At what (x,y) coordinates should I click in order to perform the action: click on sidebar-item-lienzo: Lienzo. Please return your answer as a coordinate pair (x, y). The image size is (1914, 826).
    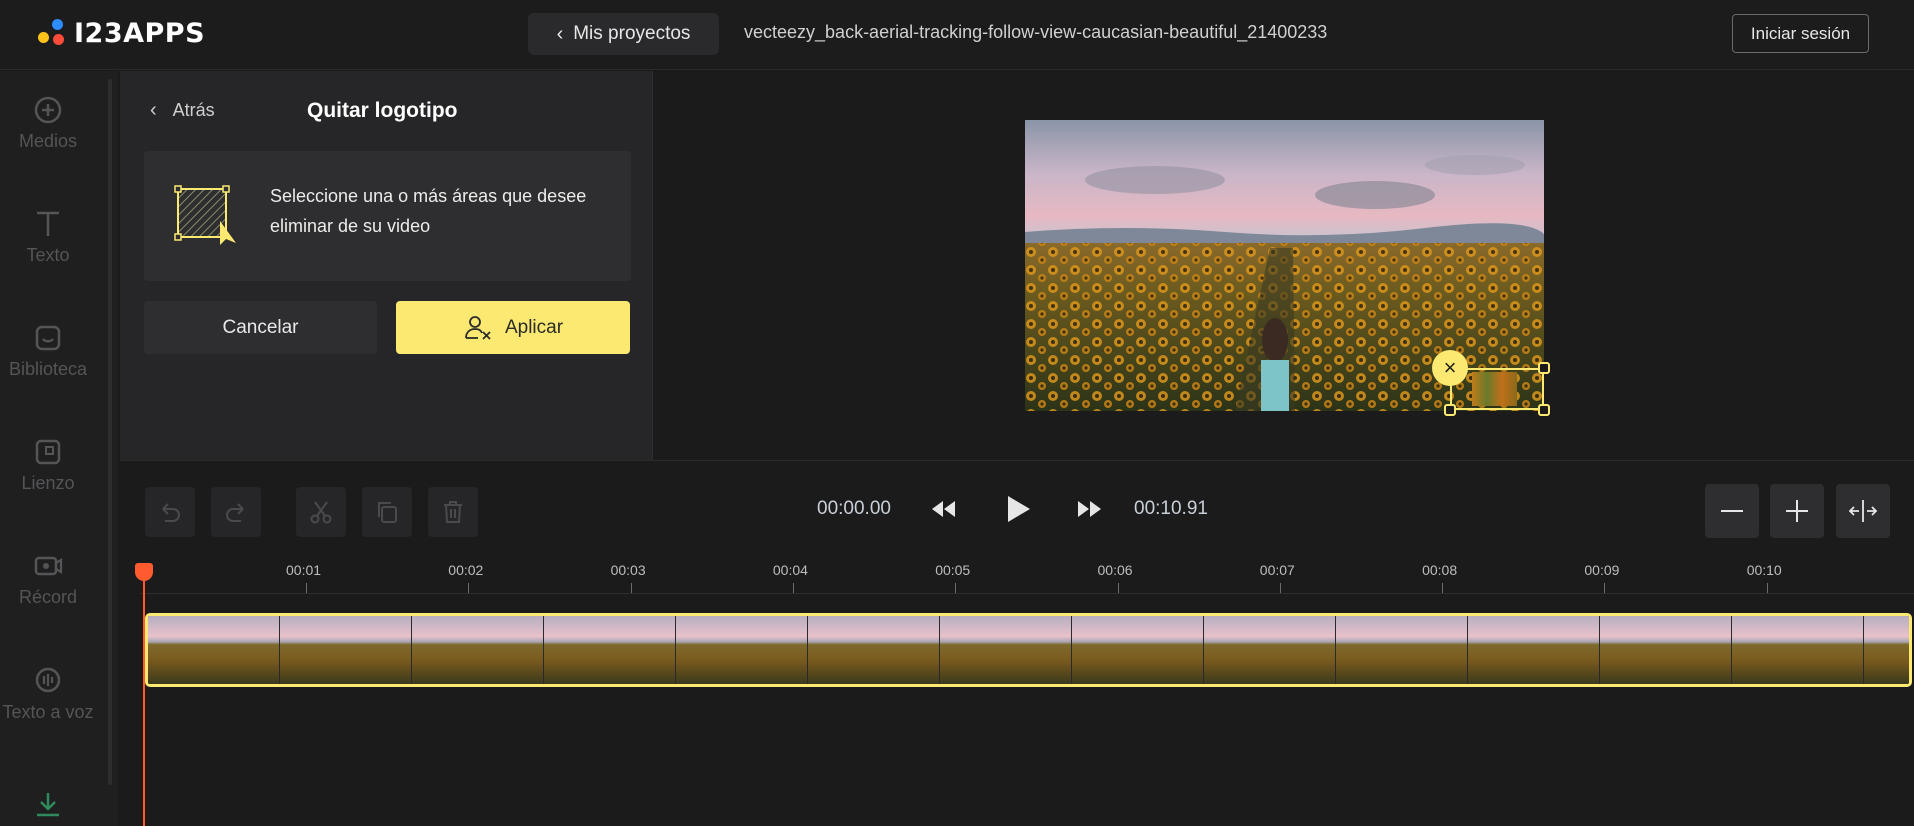
    Looking at the image, I should click on (48, 465).